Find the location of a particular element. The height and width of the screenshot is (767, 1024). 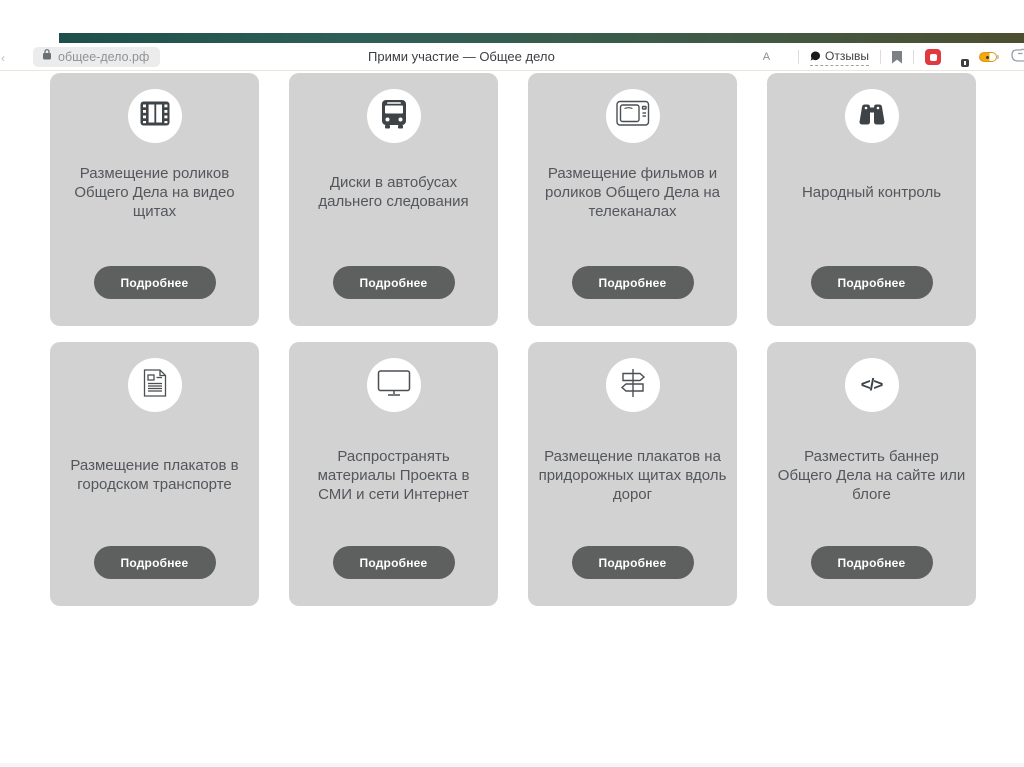

monitor-icon is located at coordinates (394, 385).